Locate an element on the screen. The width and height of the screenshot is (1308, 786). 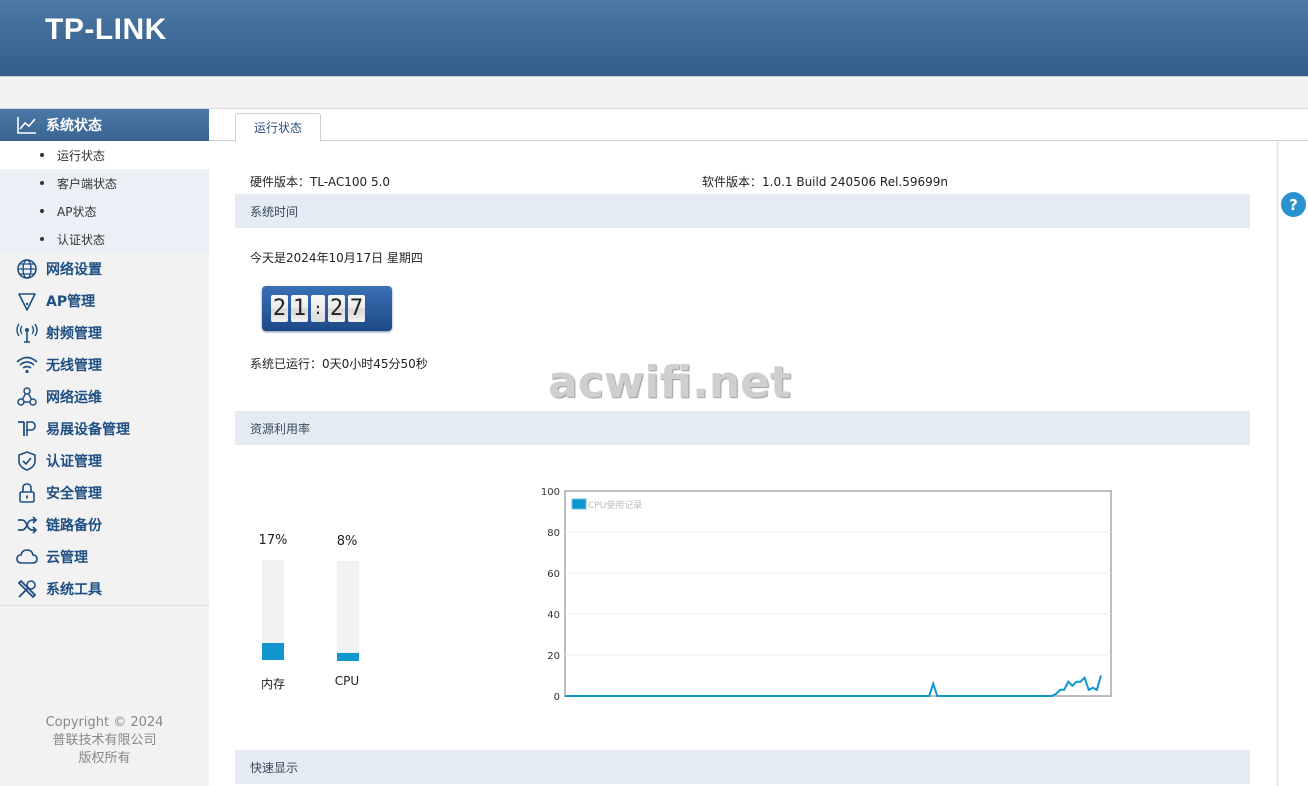
sidebar-item-label: 认证管理 is located at coordinates (74, 462).